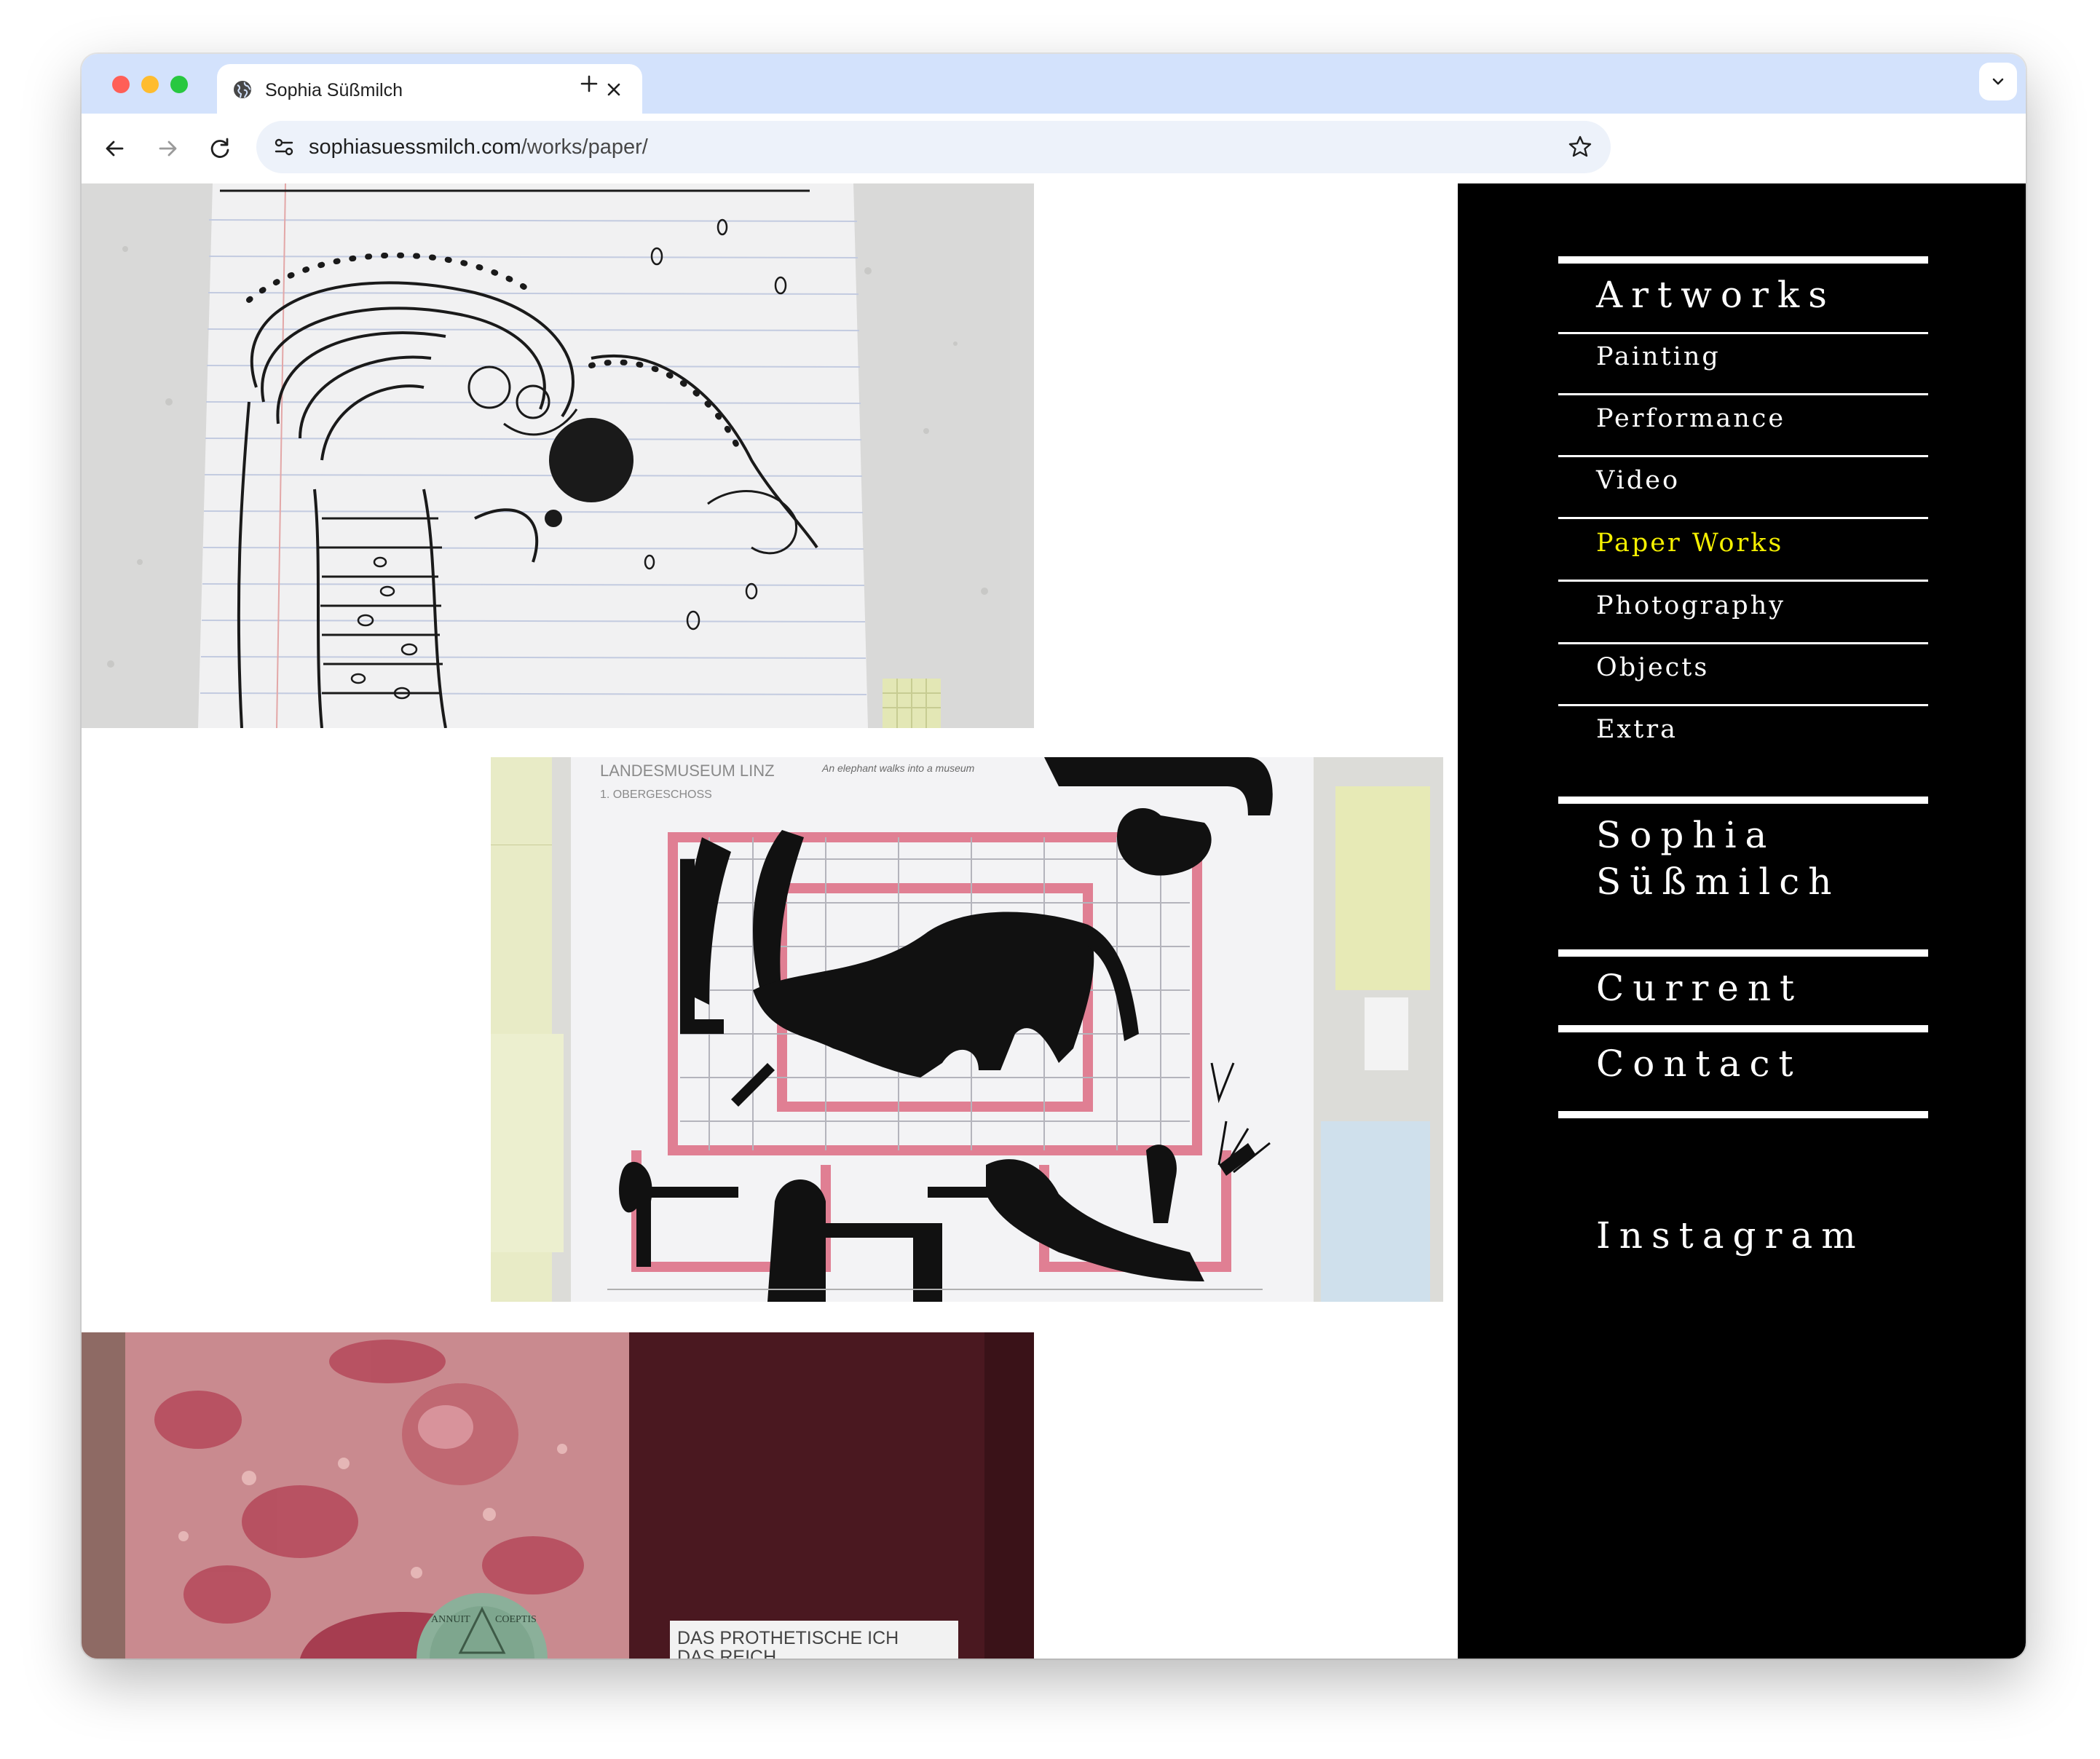  Describe the element at coordinates (1637, 729) in the screenshot. I see `nav-item-extra: Extra` at that location.